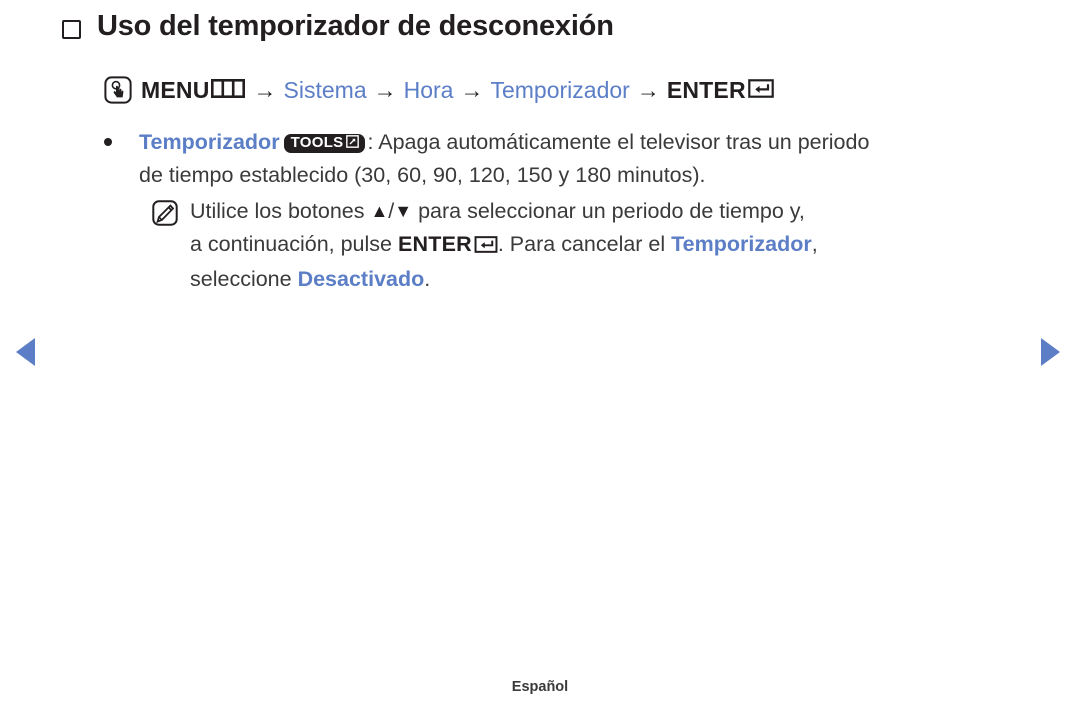  Describe the element at coordinates (325, 89) in the screenshot. I see `path-step-sistema: Sistema` at that location.